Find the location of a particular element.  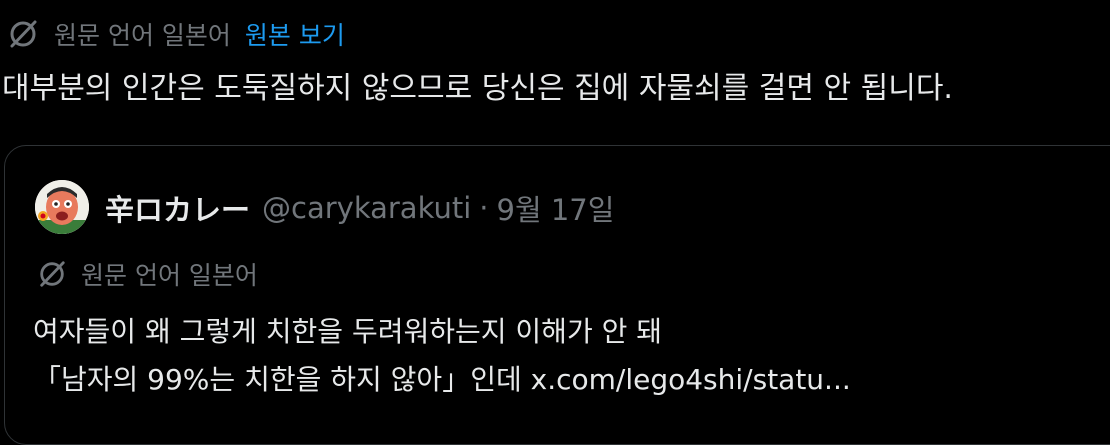

author-handle: @carykarakuti is located at coordinates (366, 208).